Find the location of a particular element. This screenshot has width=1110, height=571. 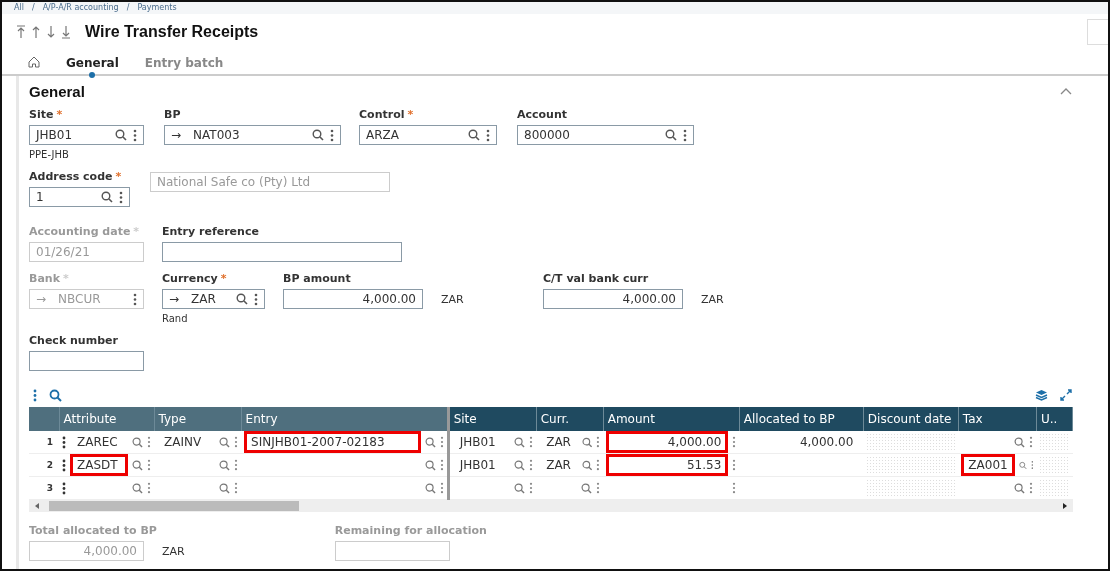

up-arrow-icon is located at coordinates (36, 32).